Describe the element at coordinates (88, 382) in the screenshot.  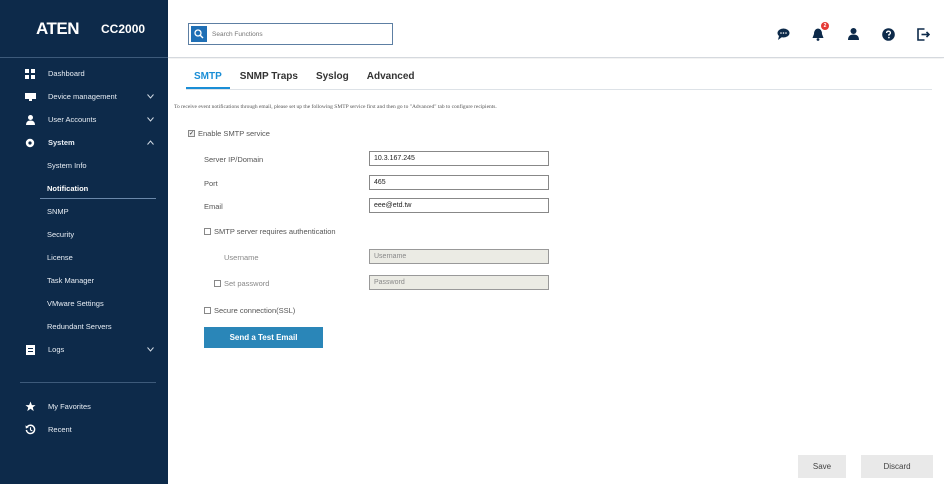
I see `sidebar-divider` at that location.